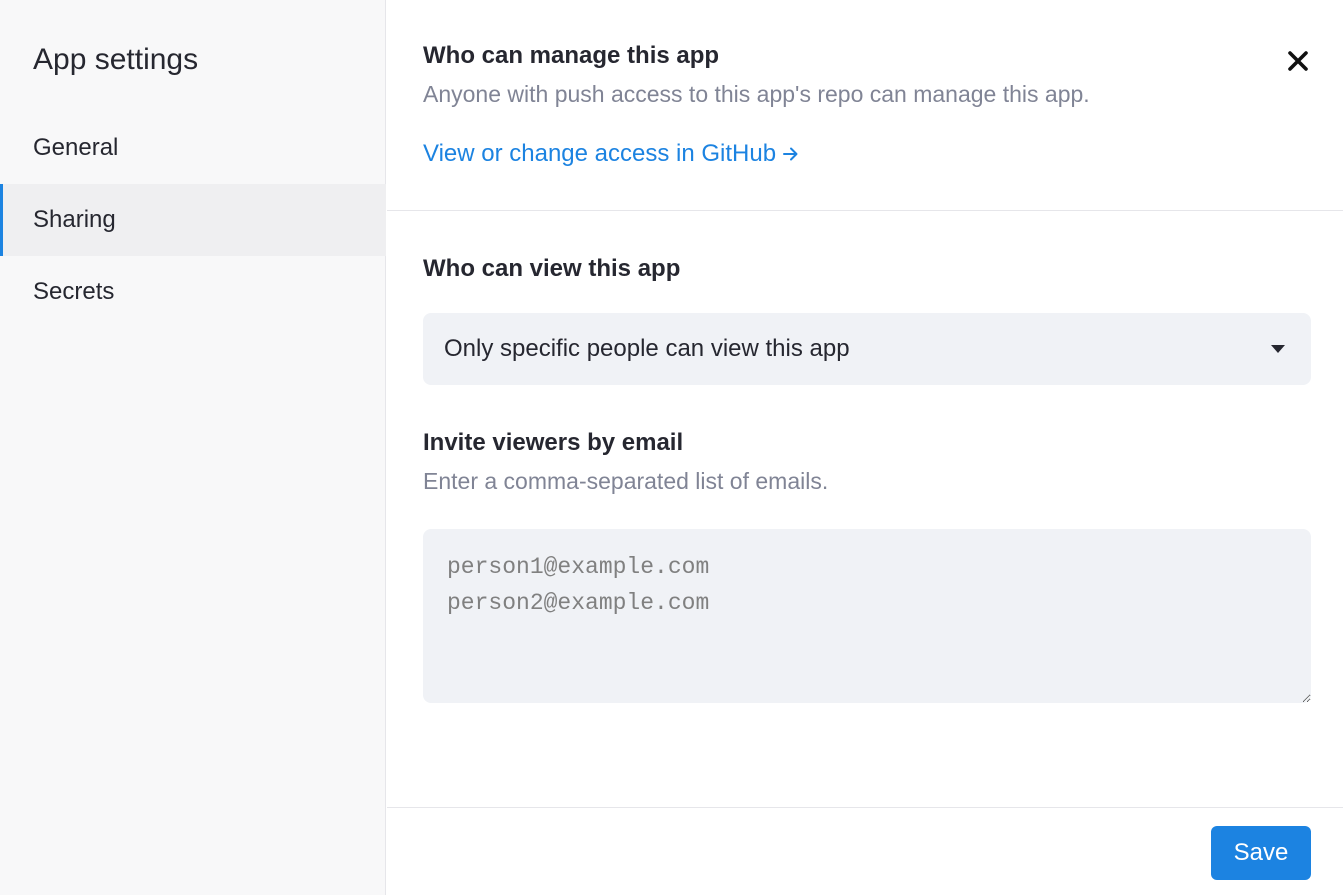  Describe the element at coordinates (553, 442) in the screenshot. I see `invite-heading: Invite viewers by email` at that location.